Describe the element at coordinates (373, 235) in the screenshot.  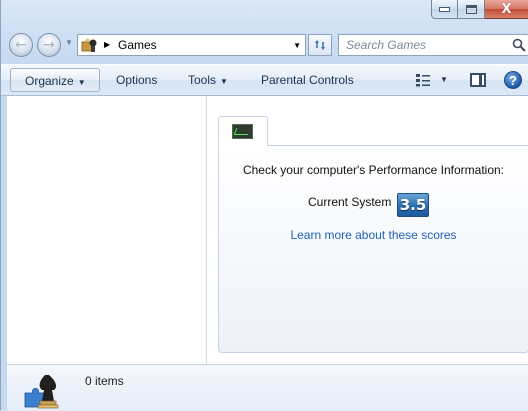
I see `learn-more-link: Learn more about these scores` at that location.